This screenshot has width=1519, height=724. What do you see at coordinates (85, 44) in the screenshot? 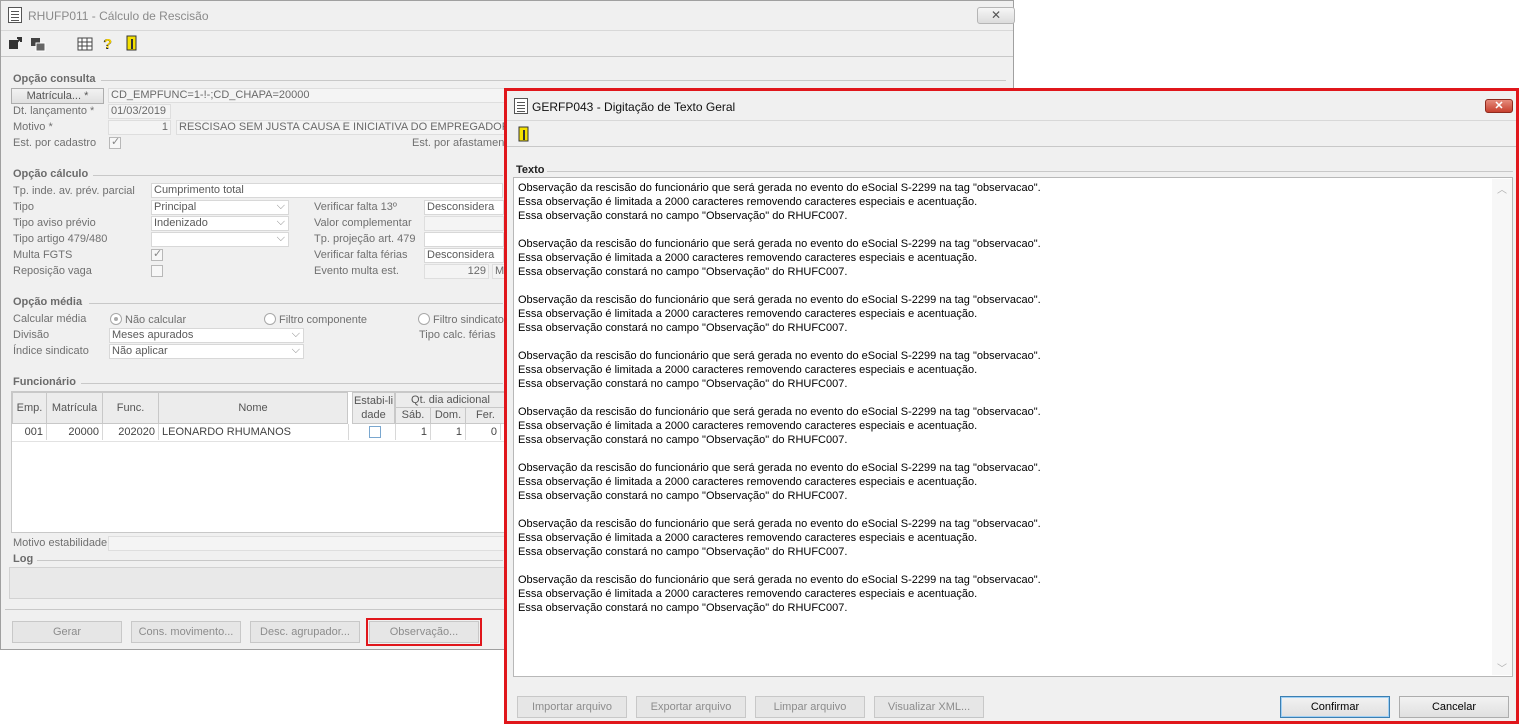
I see `grid-icon` at bounding box center [85, 44].